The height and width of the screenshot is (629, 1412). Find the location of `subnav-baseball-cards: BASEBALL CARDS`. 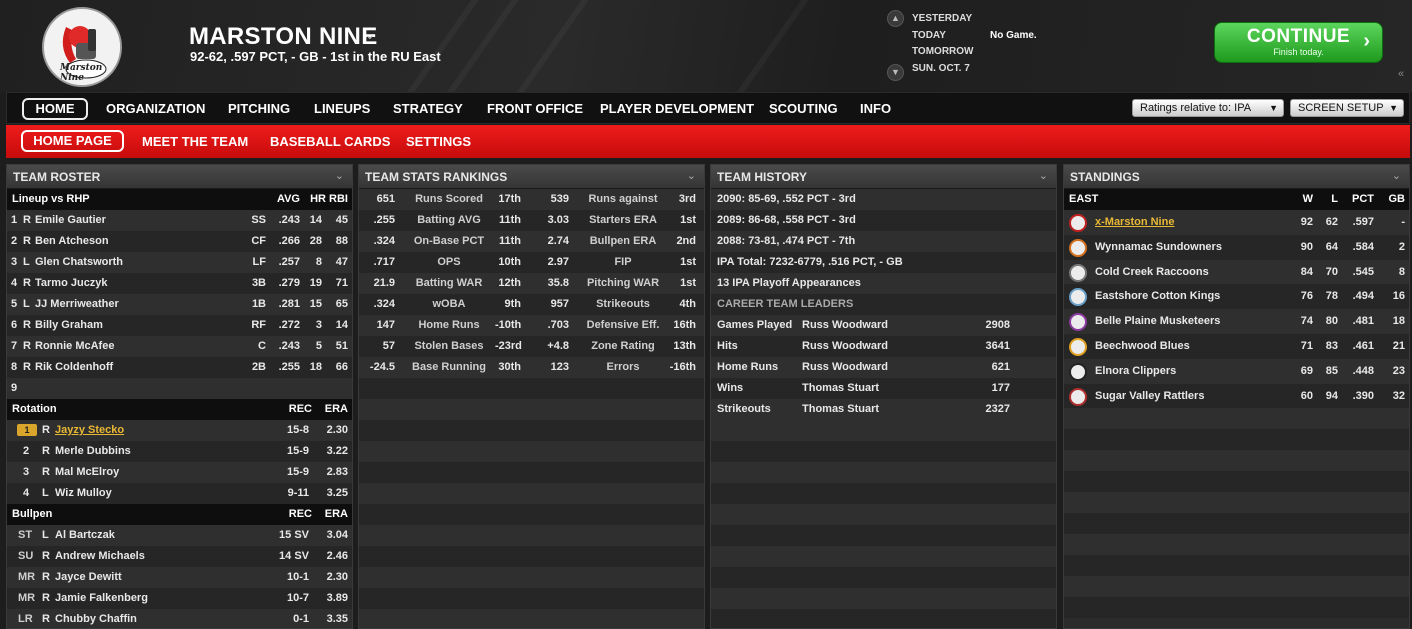

subnav-baseball-cards: BASEBALL CARDS is located at coordinates (330, 141).